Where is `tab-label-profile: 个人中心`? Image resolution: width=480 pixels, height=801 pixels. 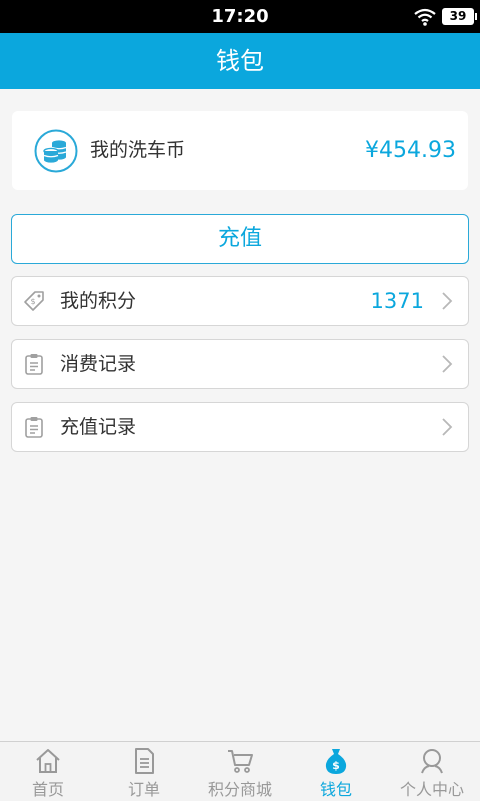
tab-label-profile: 个人中心 is located at coordinates (431, 789).